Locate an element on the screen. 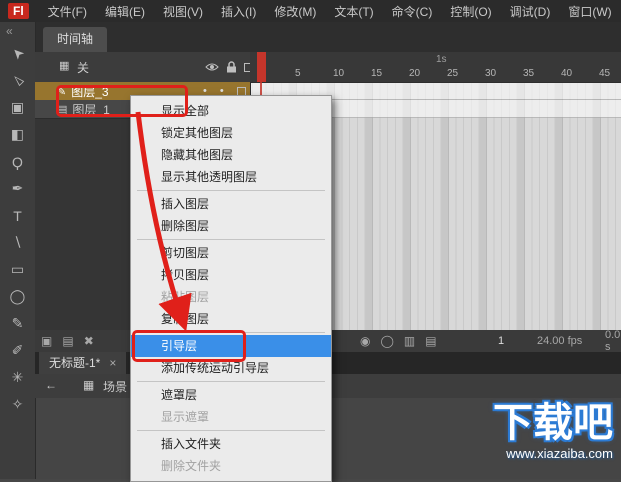 The height and width of the screenshot is (482, 621). pencil-tool-icon: ✎ is located at coordinates (17, 323).